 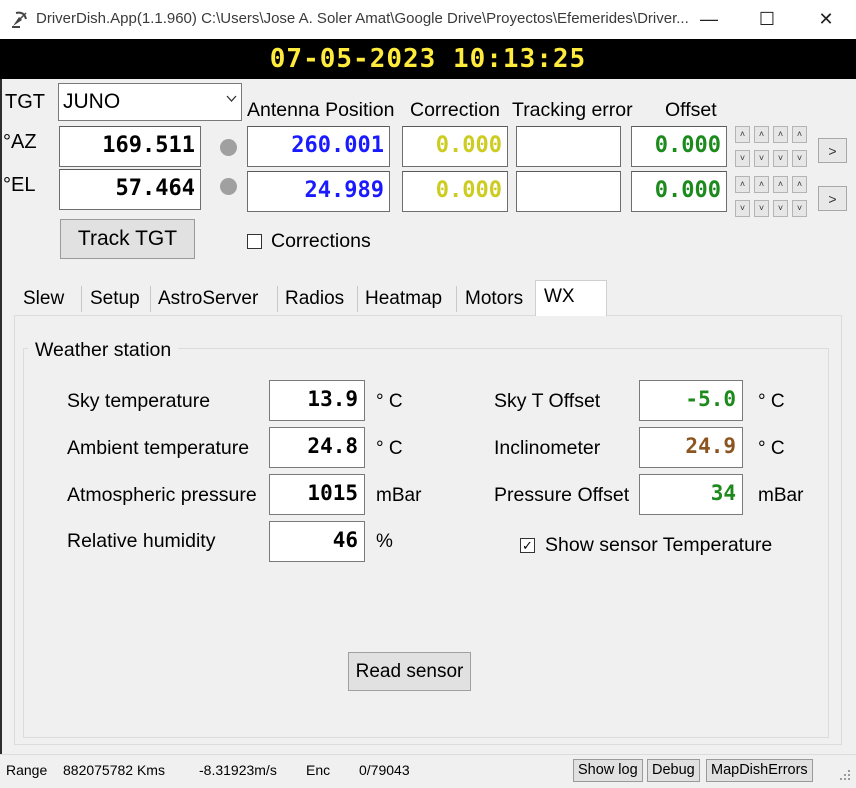 What do you see at coordinates (231, 99) in the screenshot?
I see `chevron-down-icon` at bounding box center [231, 99].